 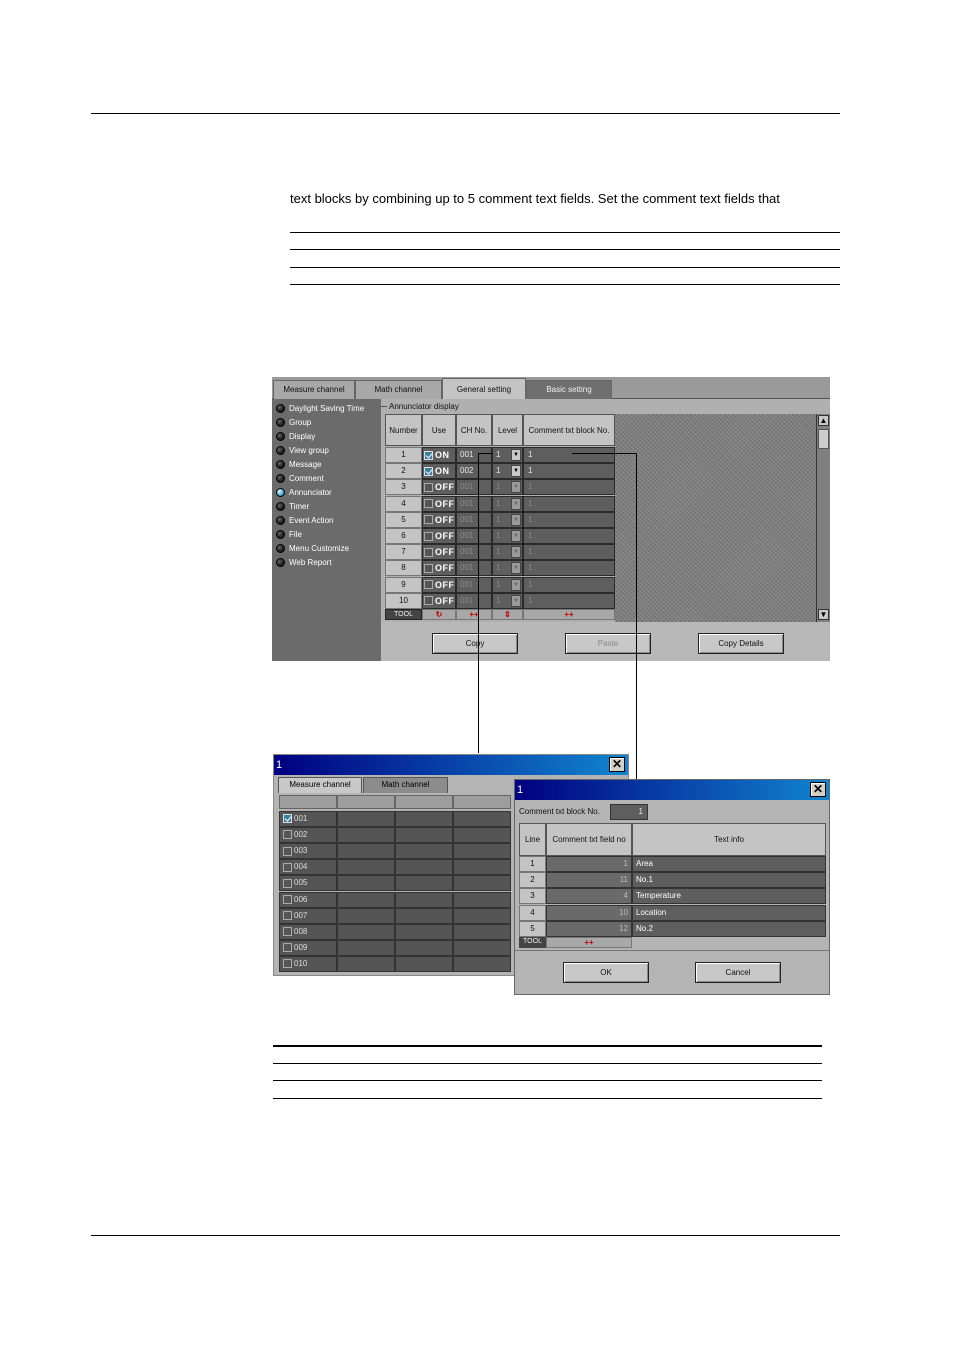 What do you see at coordinates (507, 614) in the screenshot?
I see `sort-icon: ⇕` at bounding box center [507, 614].